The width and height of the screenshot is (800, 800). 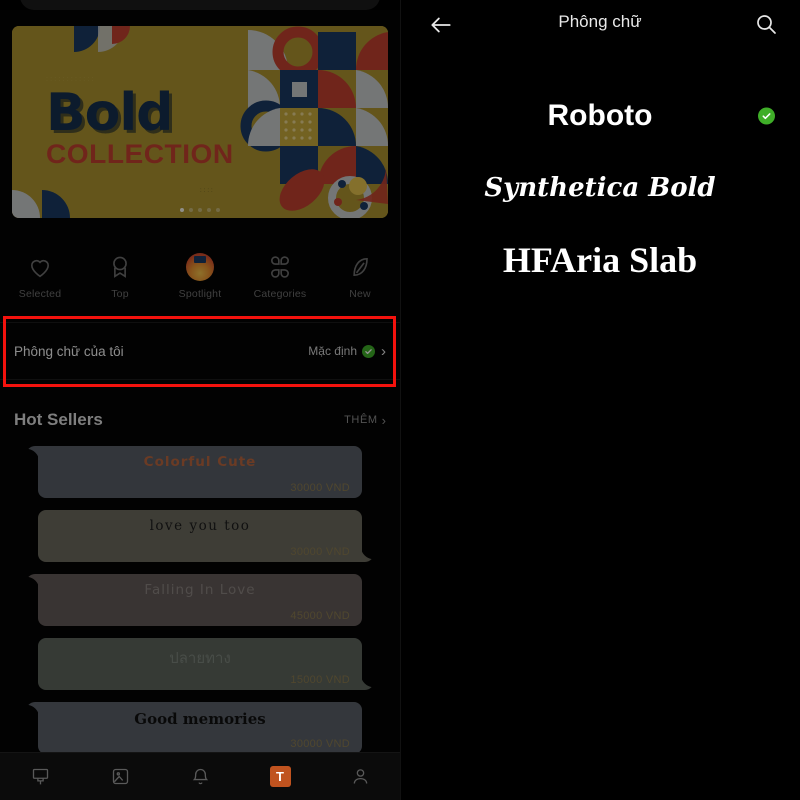 I want to click on see-more-label: THÊM, so click(x=361, y=420).